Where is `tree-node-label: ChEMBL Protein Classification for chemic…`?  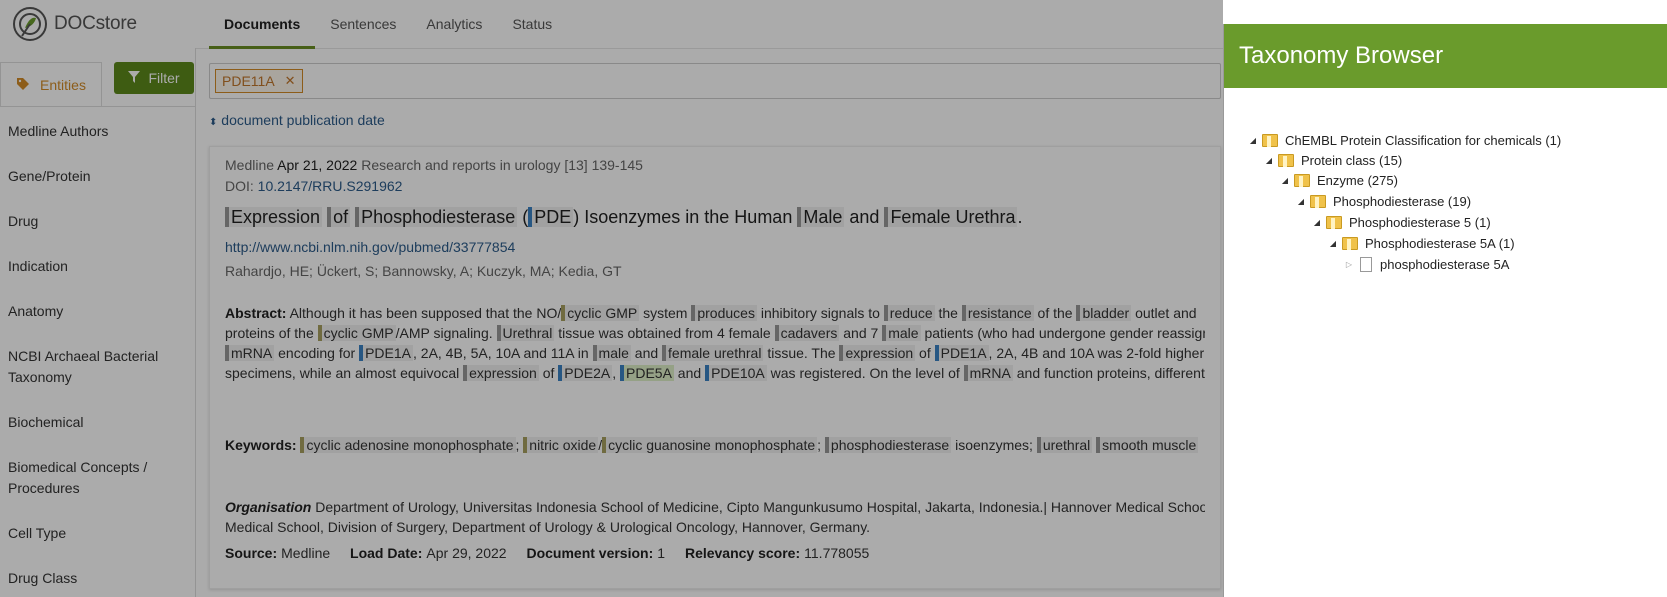
tree-node-label: ChEMBL Protein Classification for chemic… is located at coordinates (1423, 140).